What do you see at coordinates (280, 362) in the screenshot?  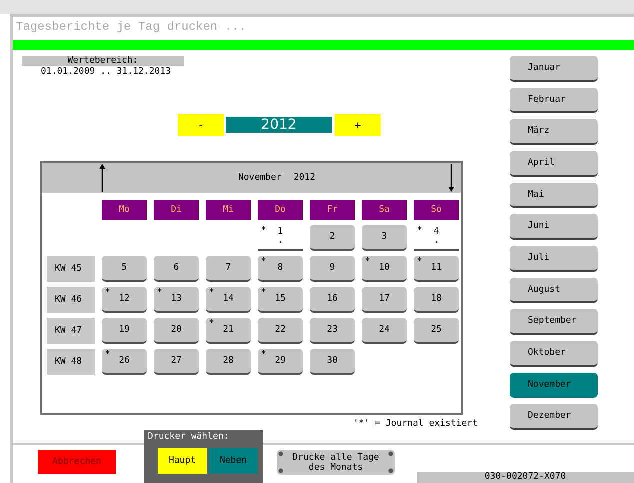 I see `day-button: * 29` at bounding box center [280, 362].